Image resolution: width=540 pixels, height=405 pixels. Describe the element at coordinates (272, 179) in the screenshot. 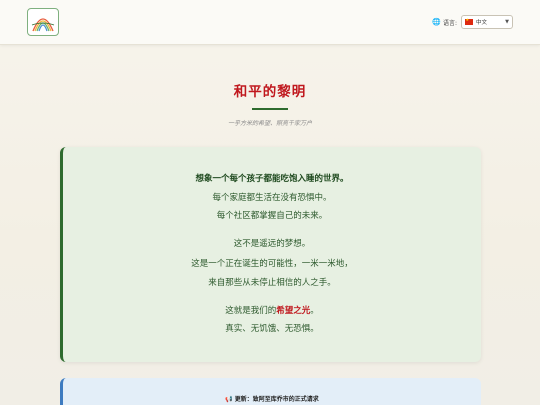

I see `message-line-1: 想象一个每个孩子都能吃饱入睡的世界。` at that location.